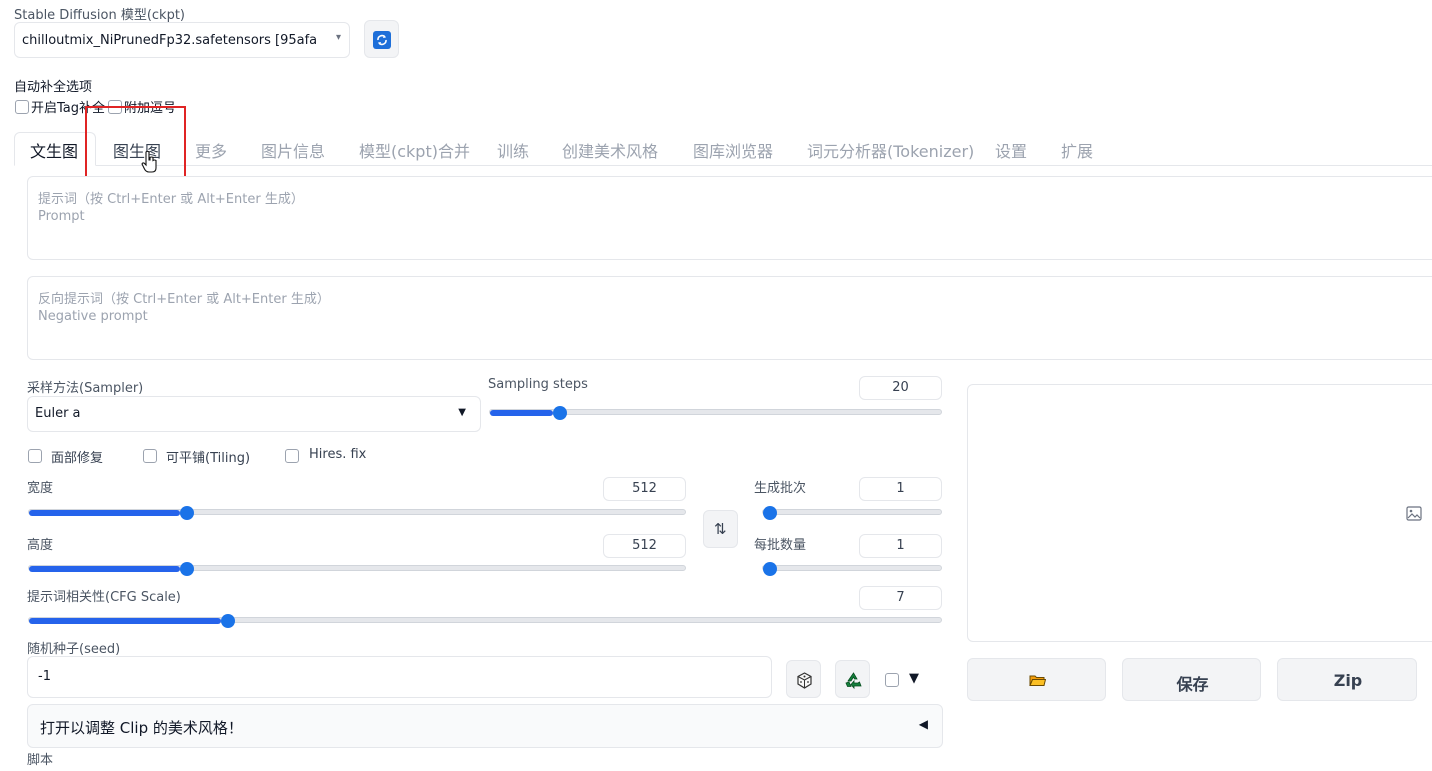 Image resolution: width=1432 pixels, height=771 pixels. I want to click on output-gallery, so click(1199, 513).